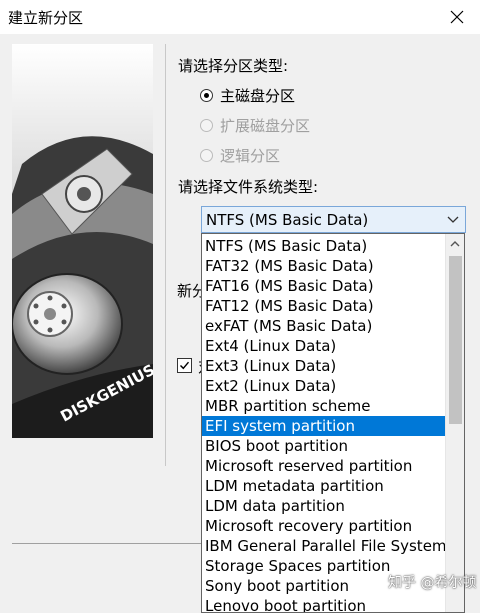 This screenshot has height=613, width=480. I want to click on dropdown-item: Microsoft recovery partition, so click(323, 526).